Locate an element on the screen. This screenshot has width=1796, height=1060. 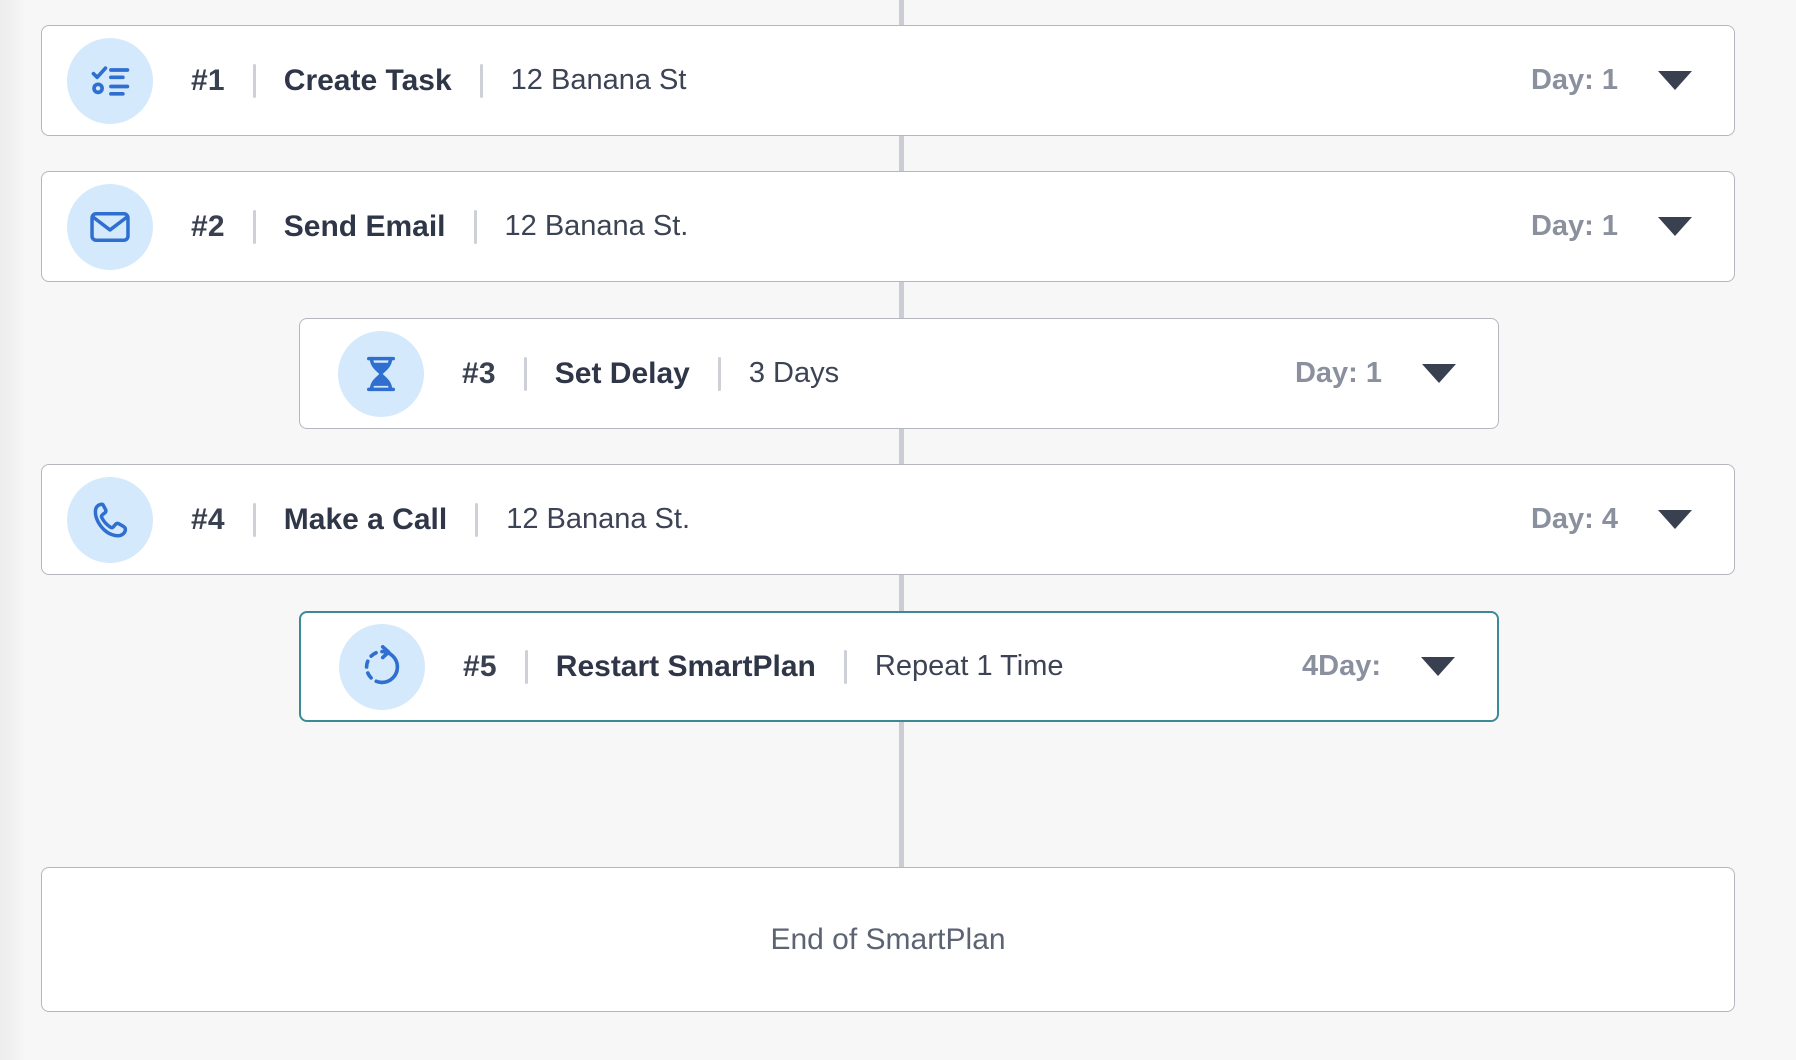
end-of-smartplan-card: End of SmartPlan is located at coordinates (888, 939).